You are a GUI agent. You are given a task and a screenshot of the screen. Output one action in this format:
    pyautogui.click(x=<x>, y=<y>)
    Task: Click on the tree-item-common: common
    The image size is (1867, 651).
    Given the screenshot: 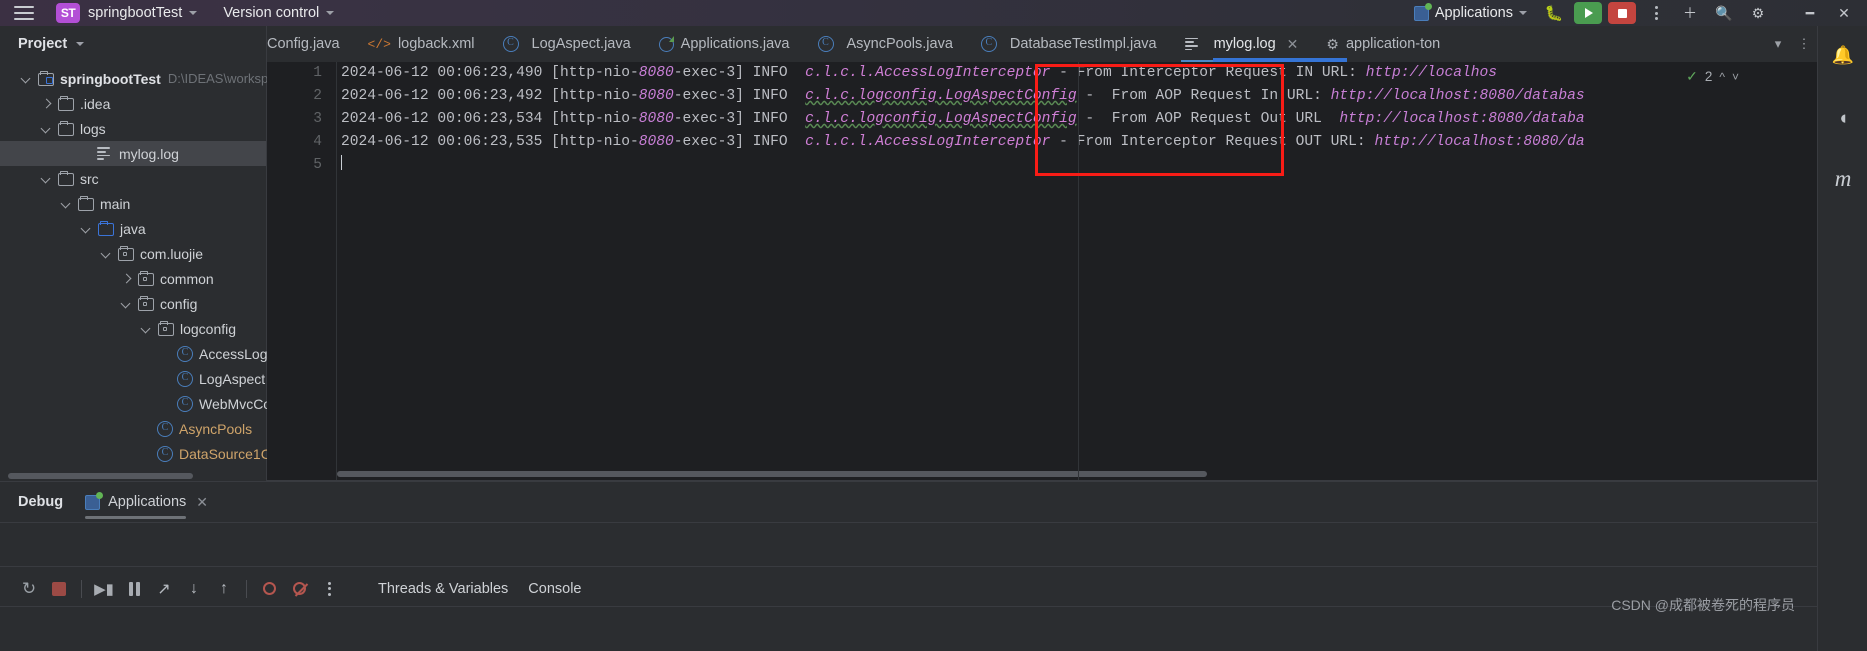 What is the action you would take?
    pyautogui.click(x=133, y=278)
    